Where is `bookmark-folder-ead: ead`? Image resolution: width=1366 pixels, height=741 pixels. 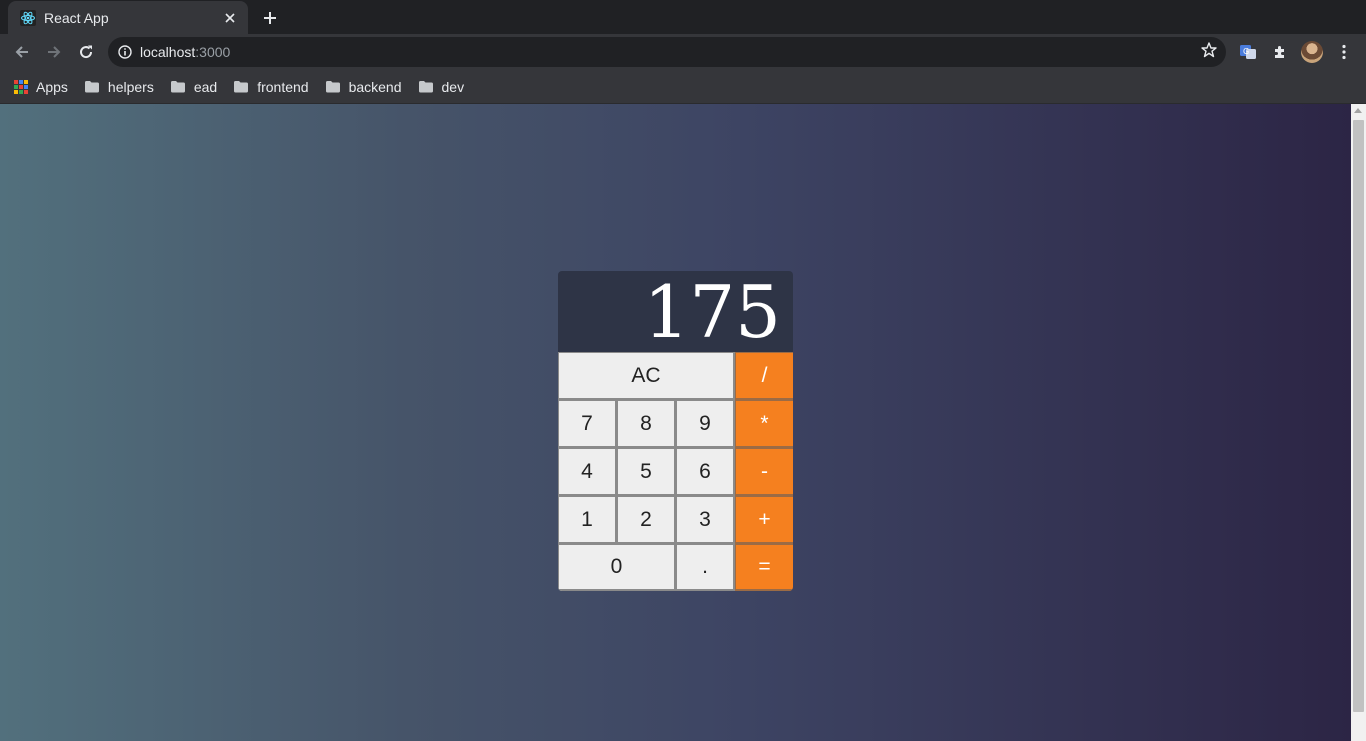
bookmark-folder-ead: ead is located at coordinates (193, 87).